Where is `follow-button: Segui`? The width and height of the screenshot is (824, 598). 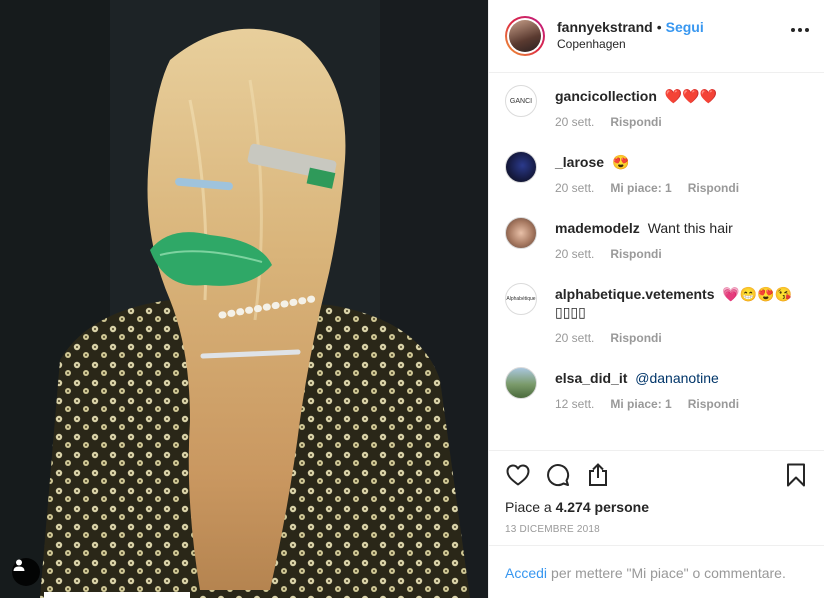 follow-button: Segui is located at coordinates (685, 27).